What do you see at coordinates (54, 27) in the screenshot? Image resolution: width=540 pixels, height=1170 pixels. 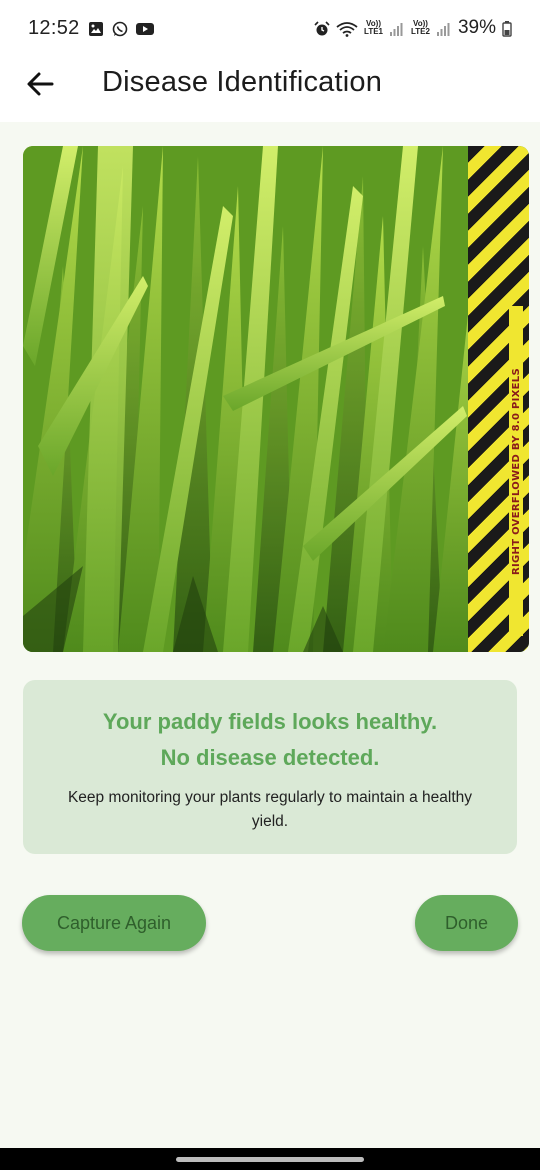 I see `status-time: 12:52` at bounding box center [54, 27].